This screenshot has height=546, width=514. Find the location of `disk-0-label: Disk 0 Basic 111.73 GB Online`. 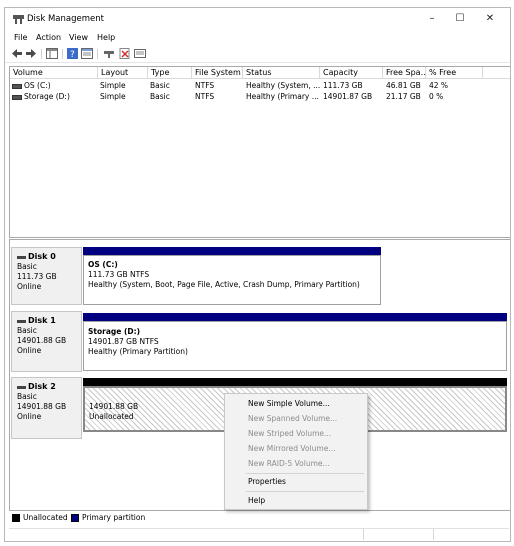

disk-0-label: Disk 0 Basic 111.73 GB Online is located at coordinates (46, 276).